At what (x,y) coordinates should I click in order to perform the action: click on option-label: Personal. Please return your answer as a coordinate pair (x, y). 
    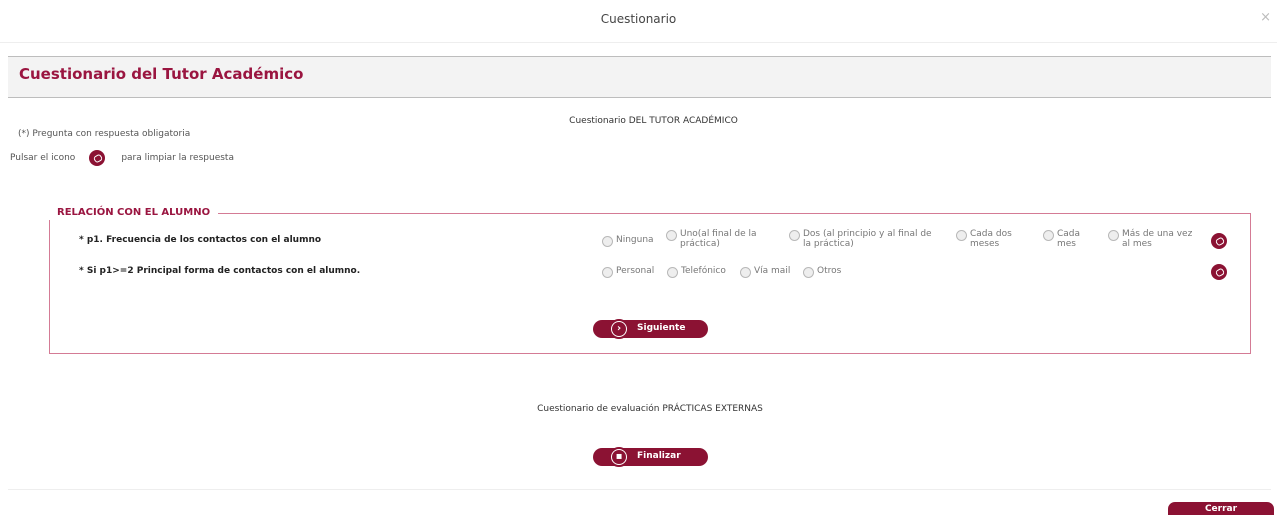
    Looking at the image, I should click on (635, 271).